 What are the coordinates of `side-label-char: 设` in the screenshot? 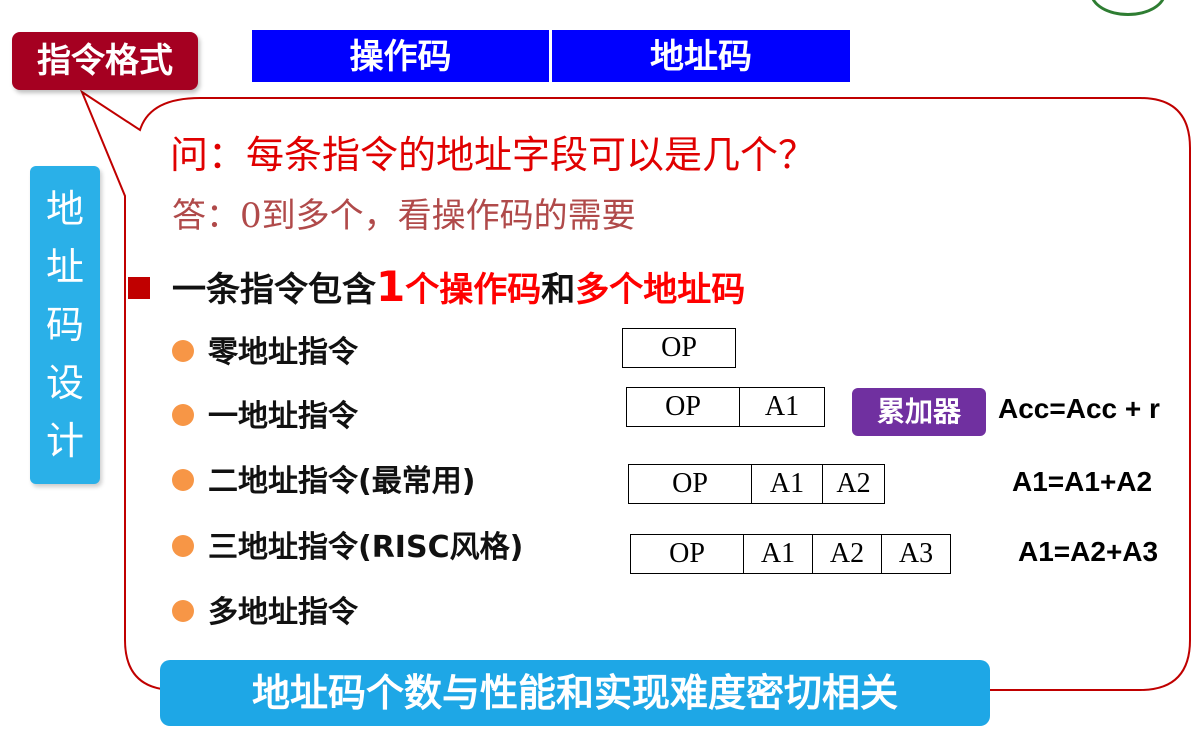 It's located at (64, 383).